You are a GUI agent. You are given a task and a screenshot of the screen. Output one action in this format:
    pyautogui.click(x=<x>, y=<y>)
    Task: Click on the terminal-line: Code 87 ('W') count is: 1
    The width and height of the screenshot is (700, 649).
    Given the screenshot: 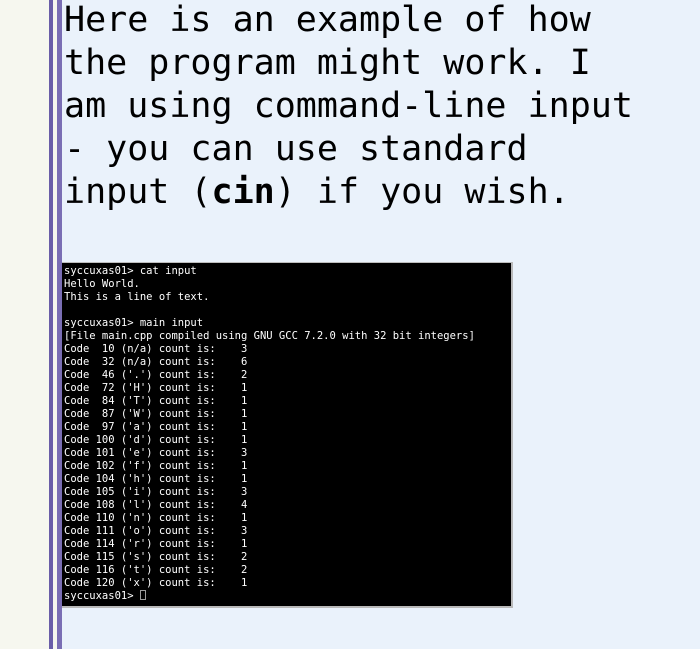 What is the action you would take?
    pyautogui.click(x=156, y=414)
    